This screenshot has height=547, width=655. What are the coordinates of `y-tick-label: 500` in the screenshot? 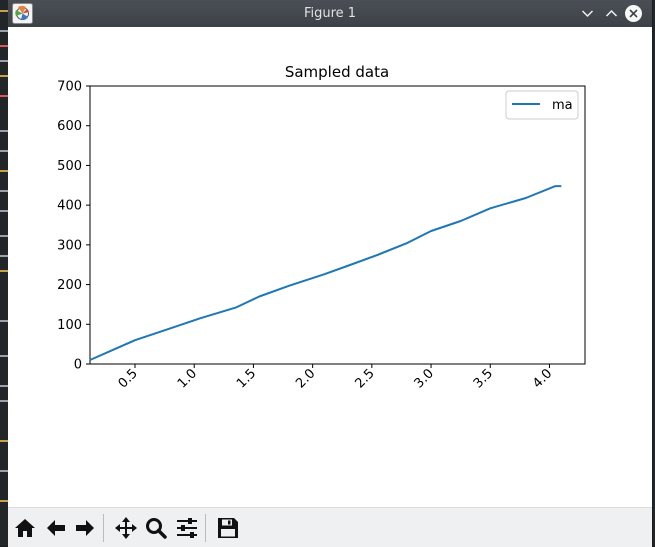 It's located at (69, 166).